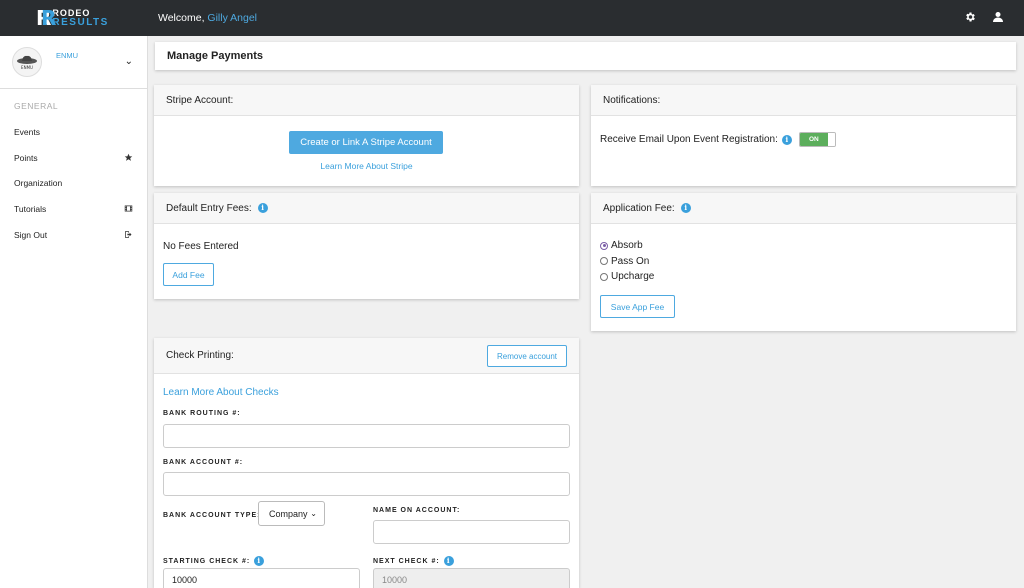  What do you see at coordinates (512, 18) in the screenshot?
I see `top-bar: RR RODEO RESULTS Welcome, Gilly Angel` at bounding box center [512, 18].